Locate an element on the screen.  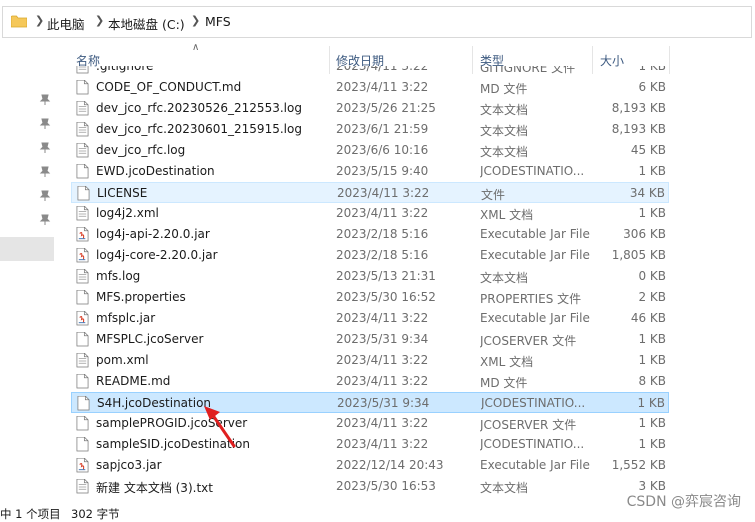
file-row: pom.xml 2023/4/11 3:22 XML 文档 1 KB is located at coordinates (370, 360).